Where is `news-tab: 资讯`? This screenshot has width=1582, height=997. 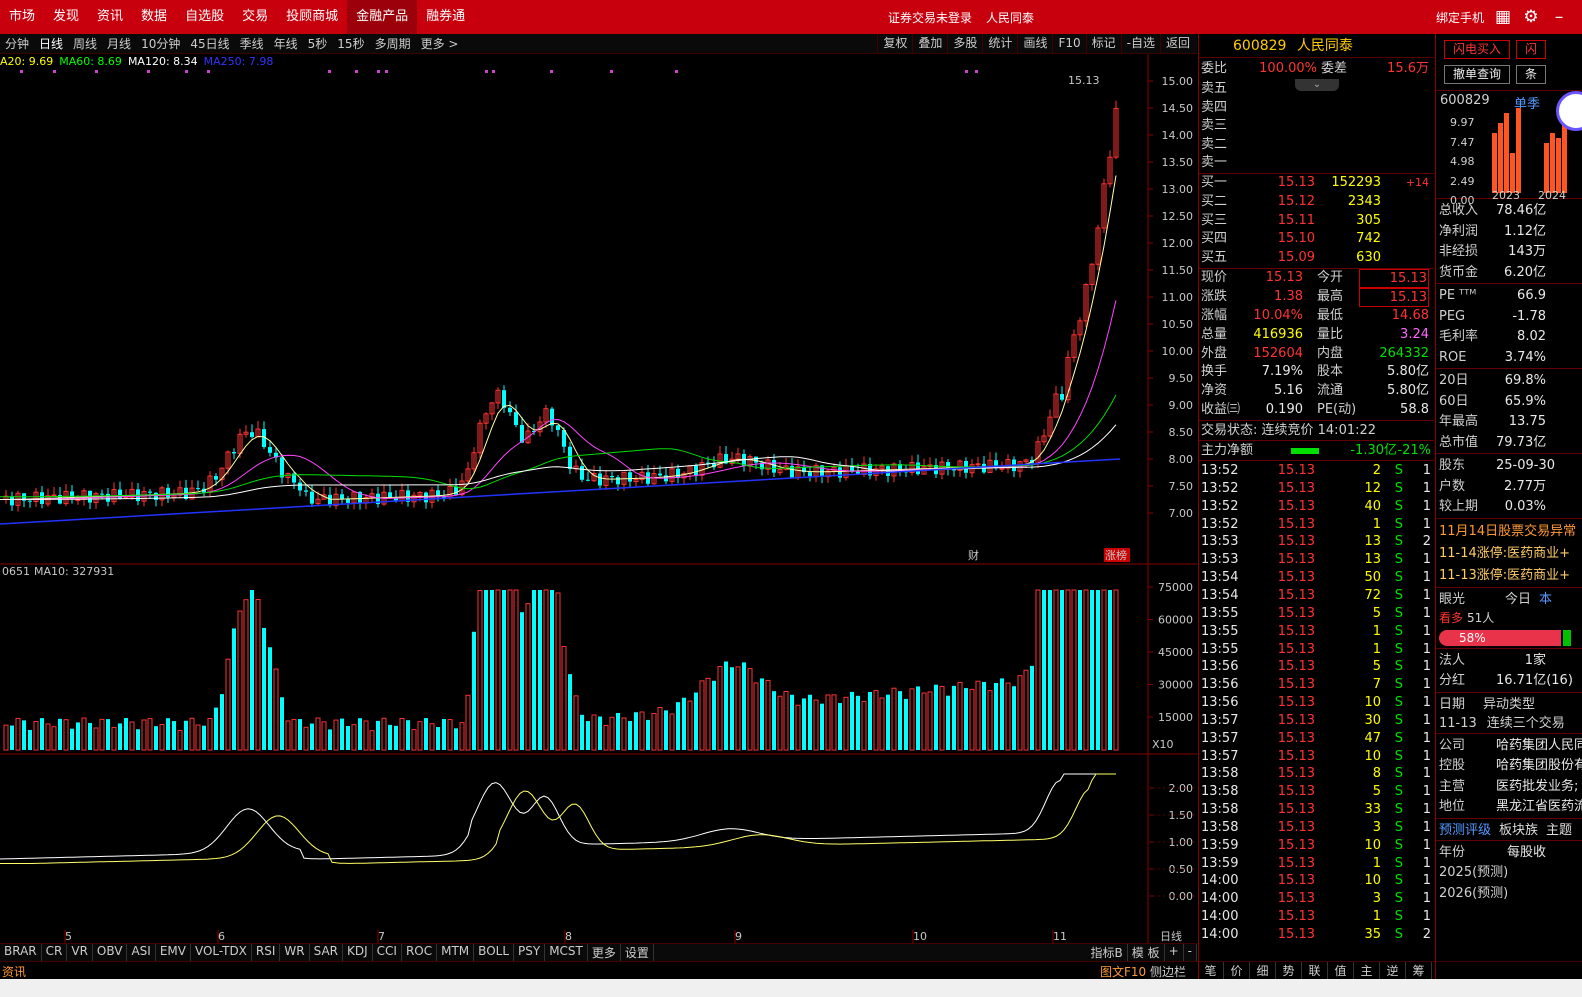 news-tab: 资讯 is located at coordinates (14, 971).